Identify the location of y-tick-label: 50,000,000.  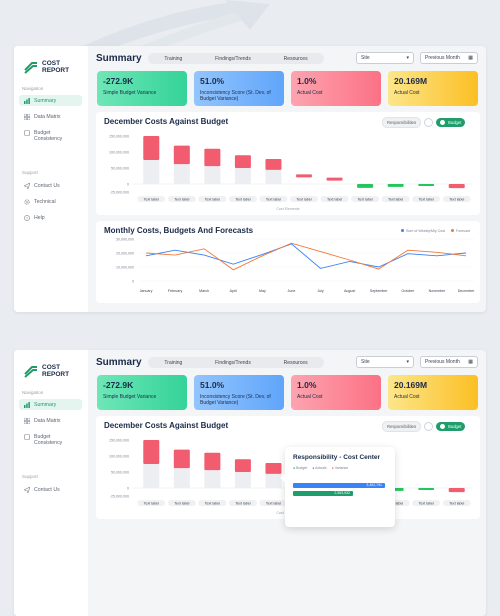
(120, 169).